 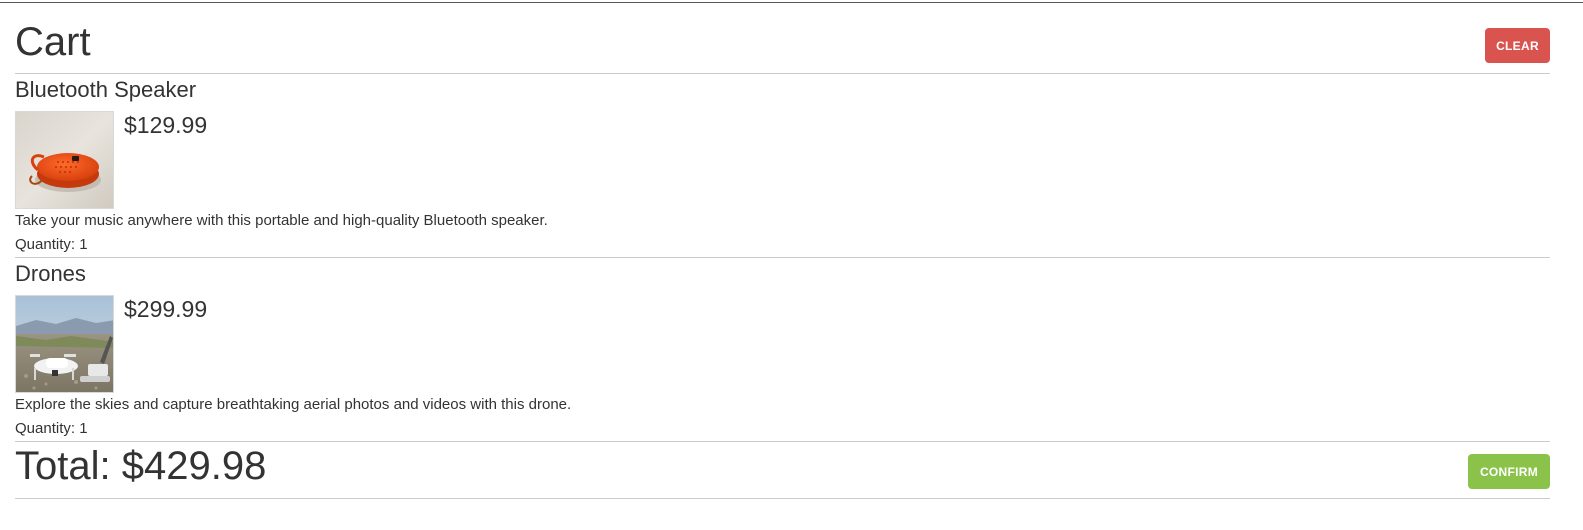 I want to click on cart-total: Total: $429.98, so click(x=141, y=466).